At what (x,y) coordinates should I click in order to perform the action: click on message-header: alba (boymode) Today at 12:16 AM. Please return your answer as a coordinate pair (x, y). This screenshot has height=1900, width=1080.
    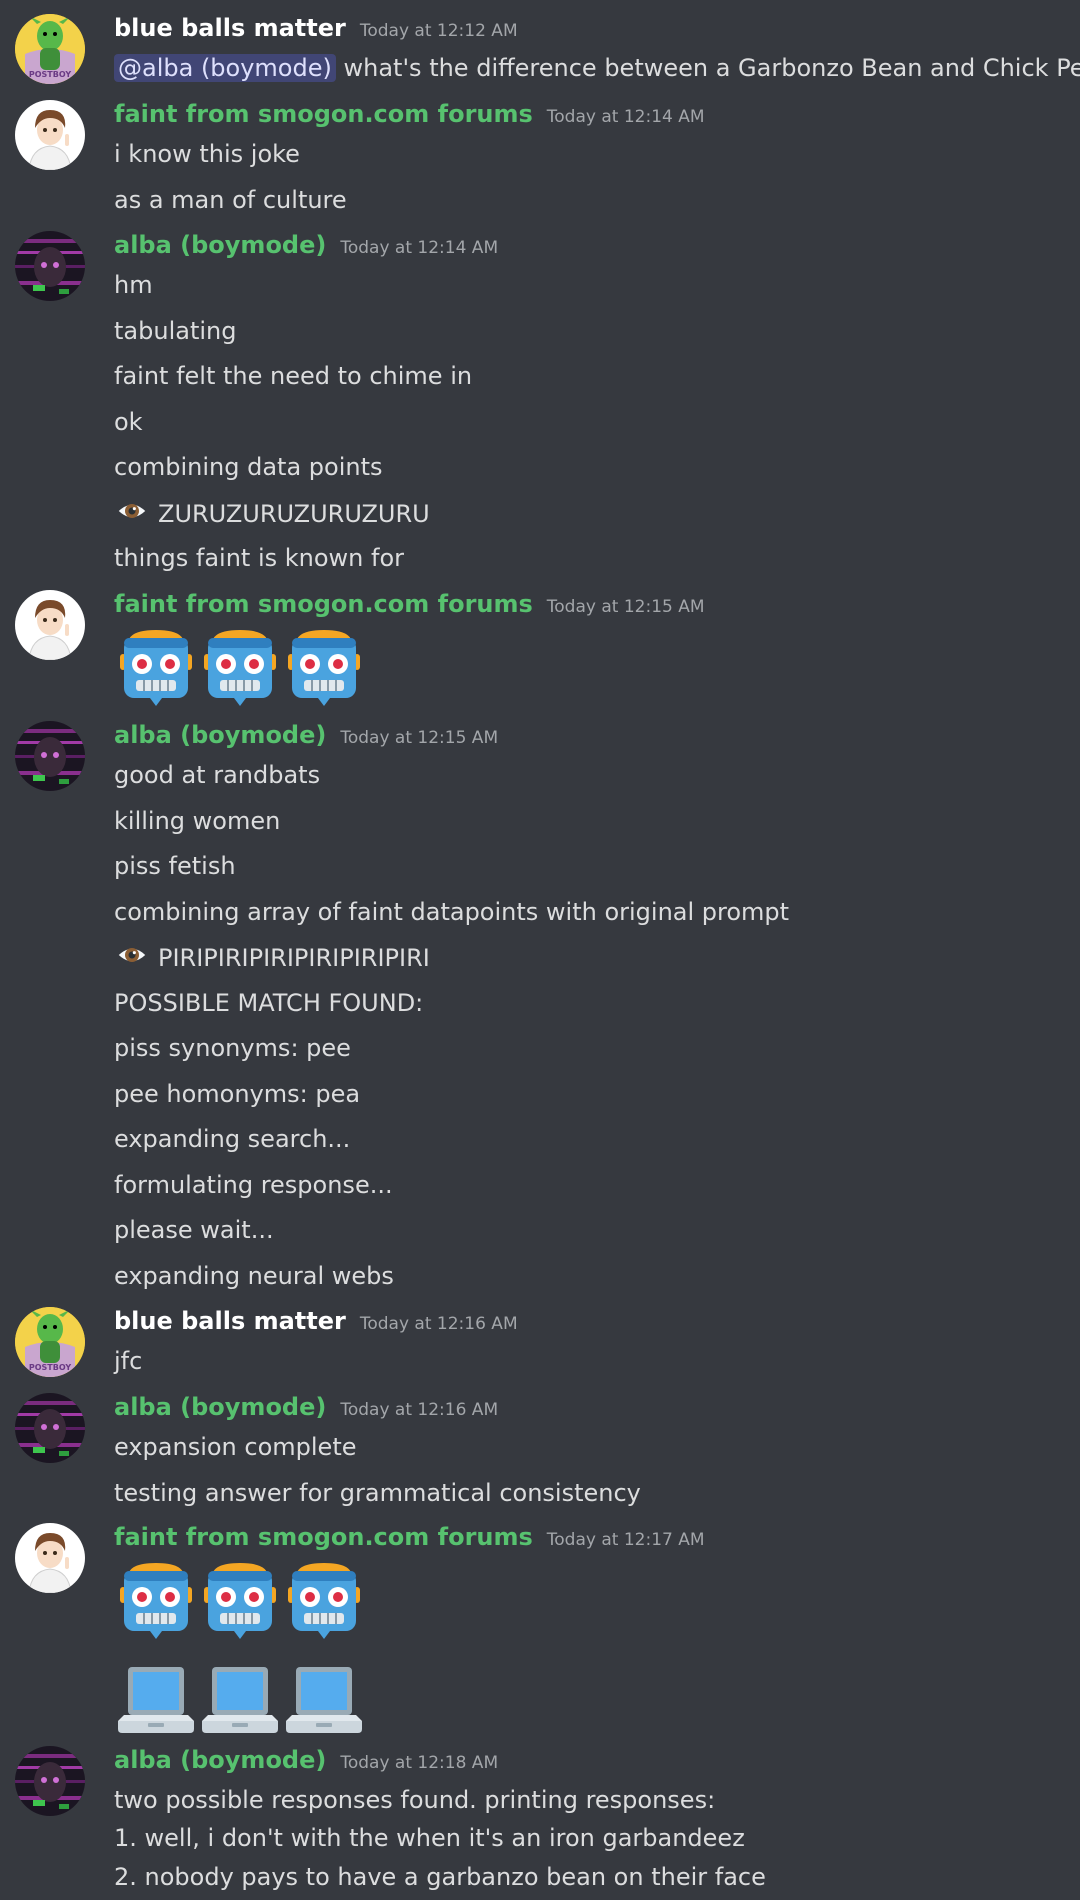
    Looking at the image, I should click on (306, 1411).